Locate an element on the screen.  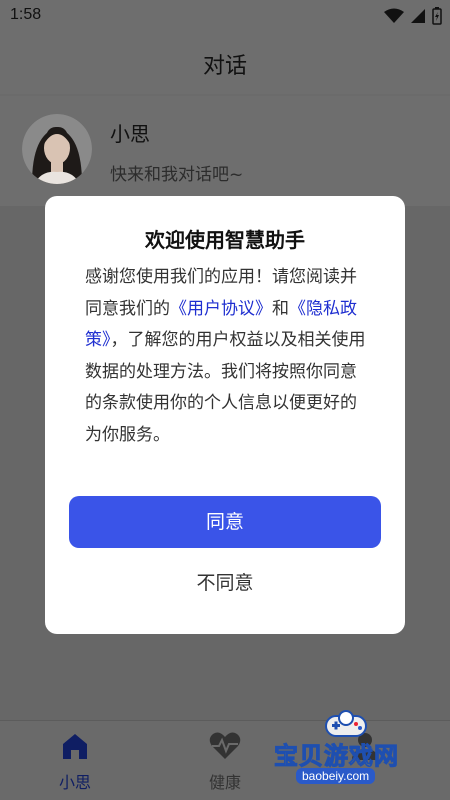
disagree-button: 不同意 is located at coordinates (225, 581).